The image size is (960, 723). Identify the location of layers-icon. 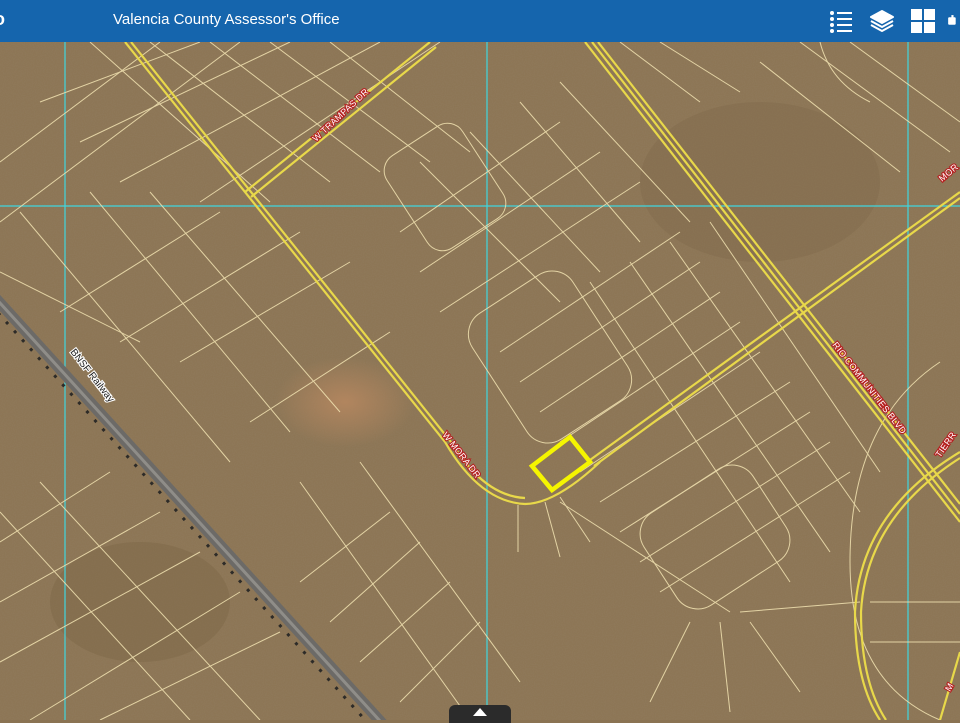
(882, 21).